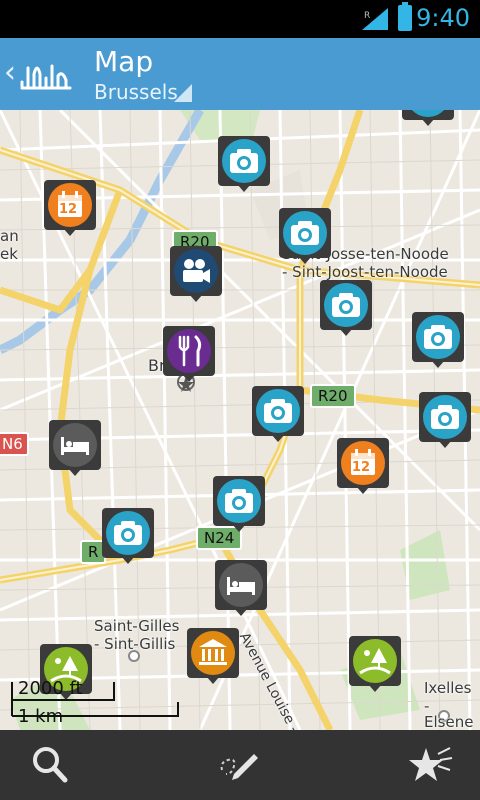 The width and height of the screenshot is (480, 800). What do you see at coordinates (135, 644) in the screenshot?
I see `map-label: - Sint-Gillis` at bounding box center [135, 644].